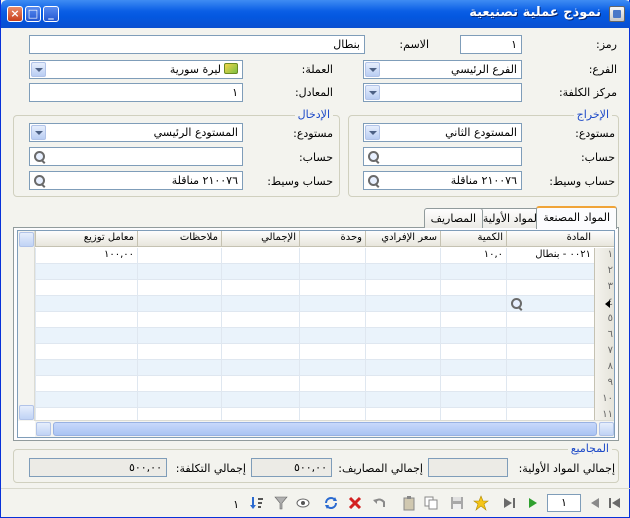 Image resolution: width=630 pixels, height=518 pixels. Describe the element at coordinates (33, 14) in the screenshot. I see `maximize-button: □` at that location.